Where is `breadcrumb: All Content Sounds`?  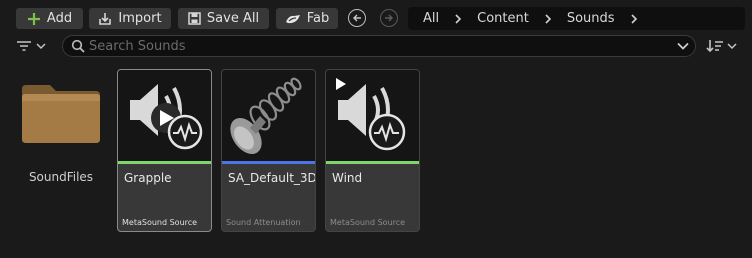
breadcrumb: All Content Sounds is located at coordinates (576, 18).